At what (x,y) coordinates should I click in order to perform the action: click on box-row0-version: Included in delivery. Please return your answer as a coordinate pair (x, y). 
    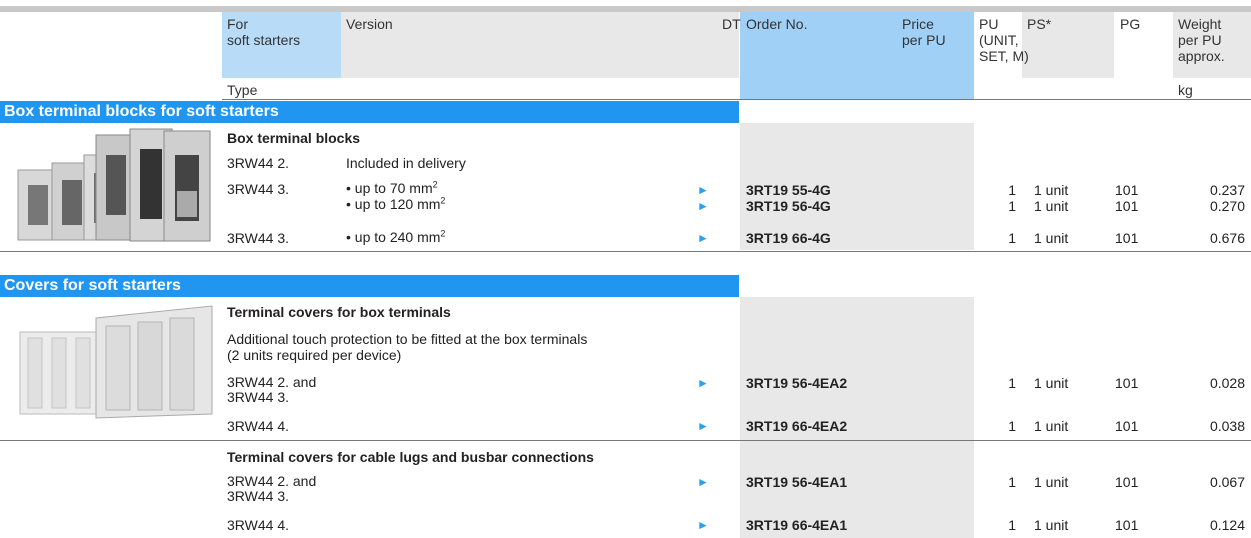
    Looking at the image, I should click on (406, 163).